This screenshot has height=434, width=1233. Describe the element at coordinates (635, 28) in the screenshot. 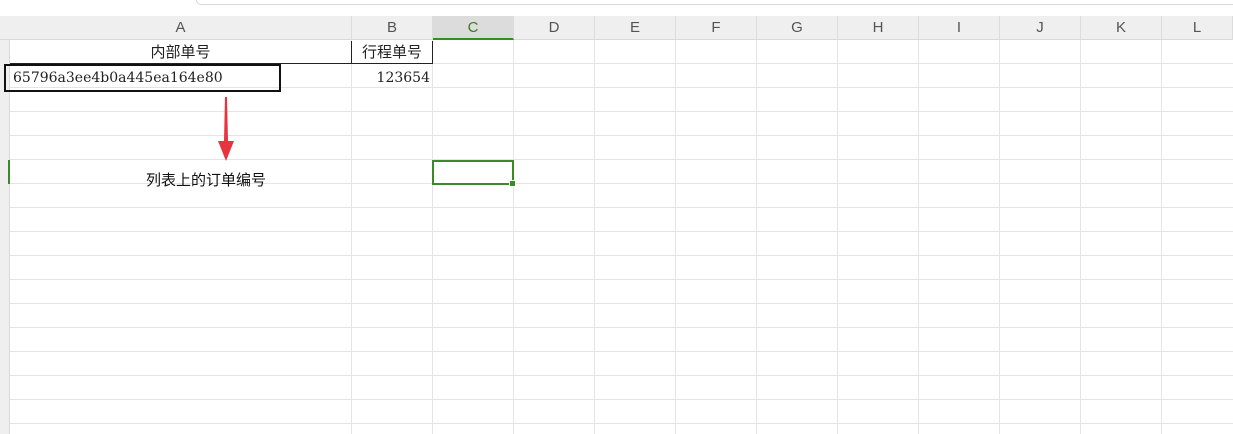

I see `column-header-e: E` at that location.